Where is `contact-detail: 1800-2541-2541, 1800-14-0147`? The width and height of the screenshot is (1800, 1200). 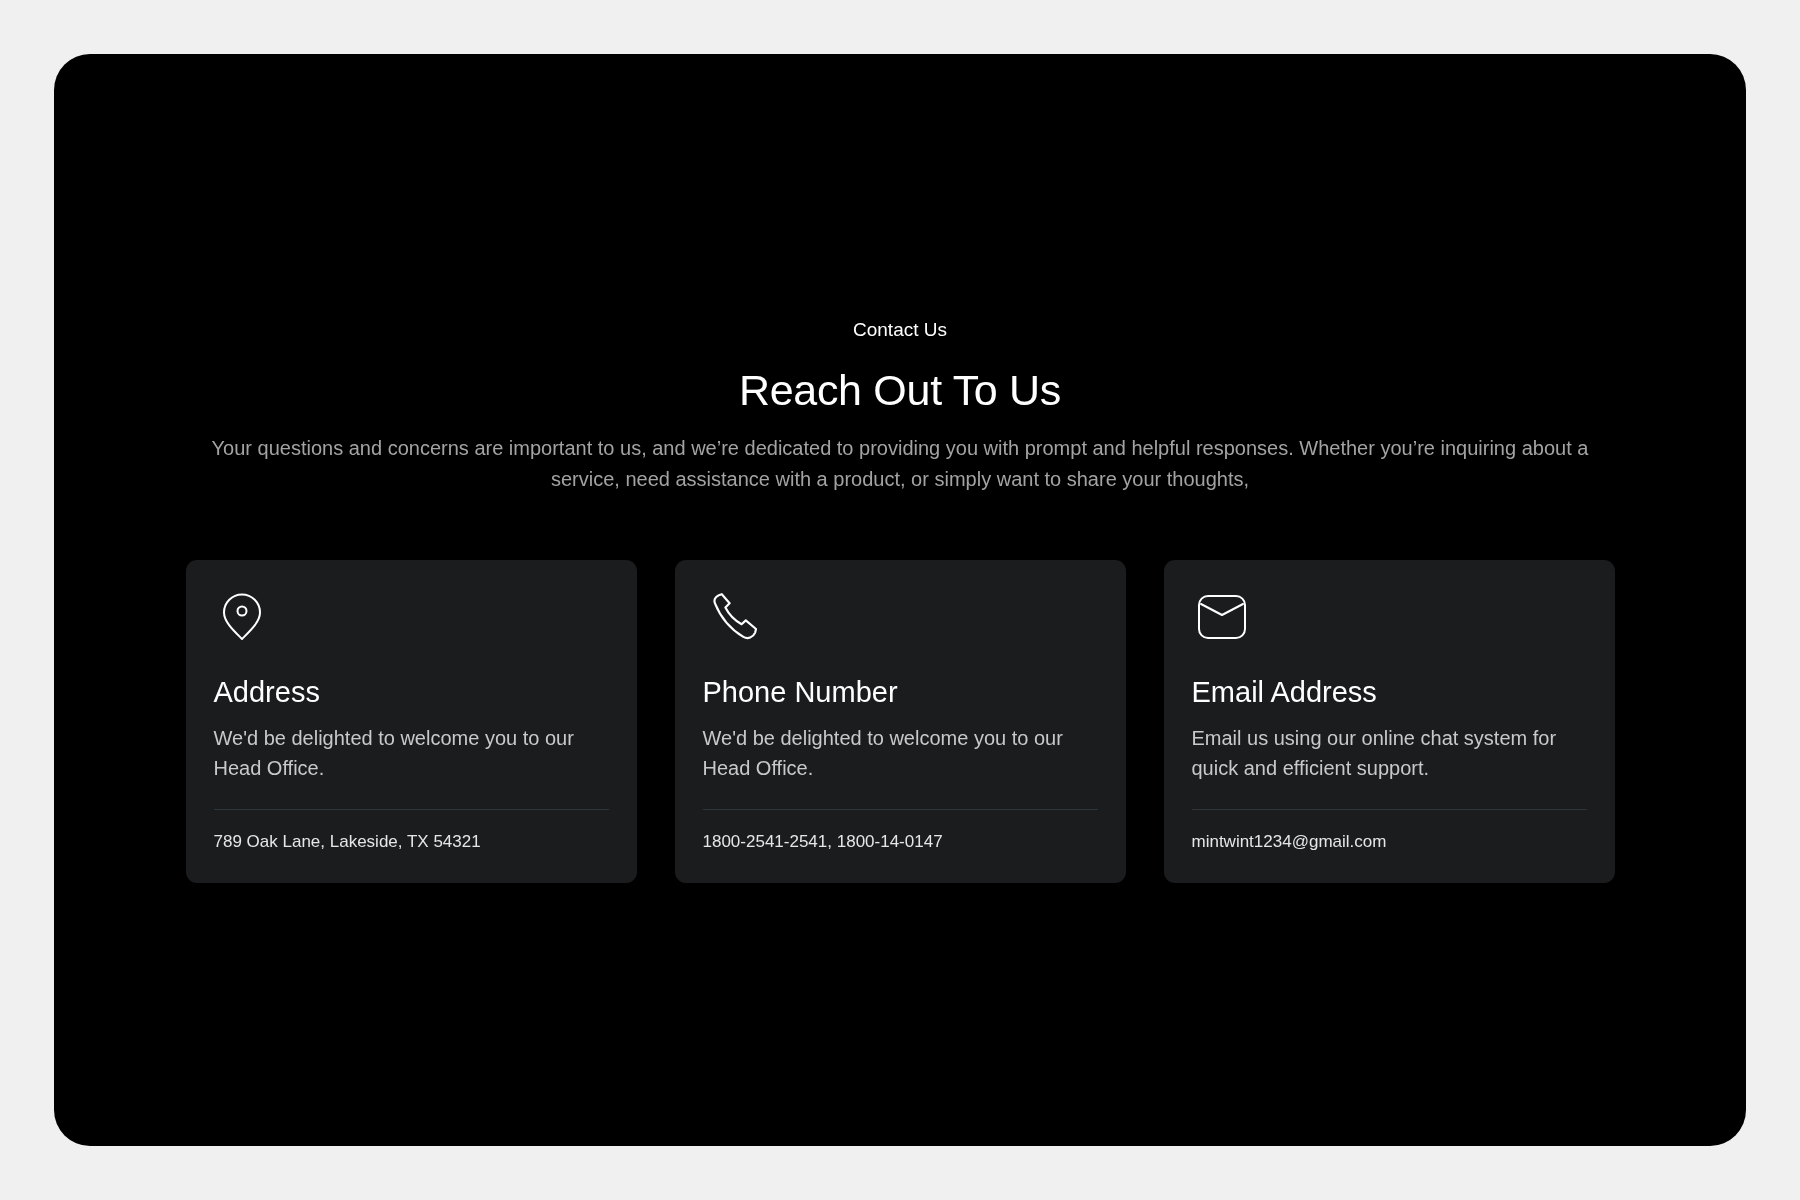
contact-detail: 1800-2541-2541, 1800-14-0147 is located at coordinates (822, 841).